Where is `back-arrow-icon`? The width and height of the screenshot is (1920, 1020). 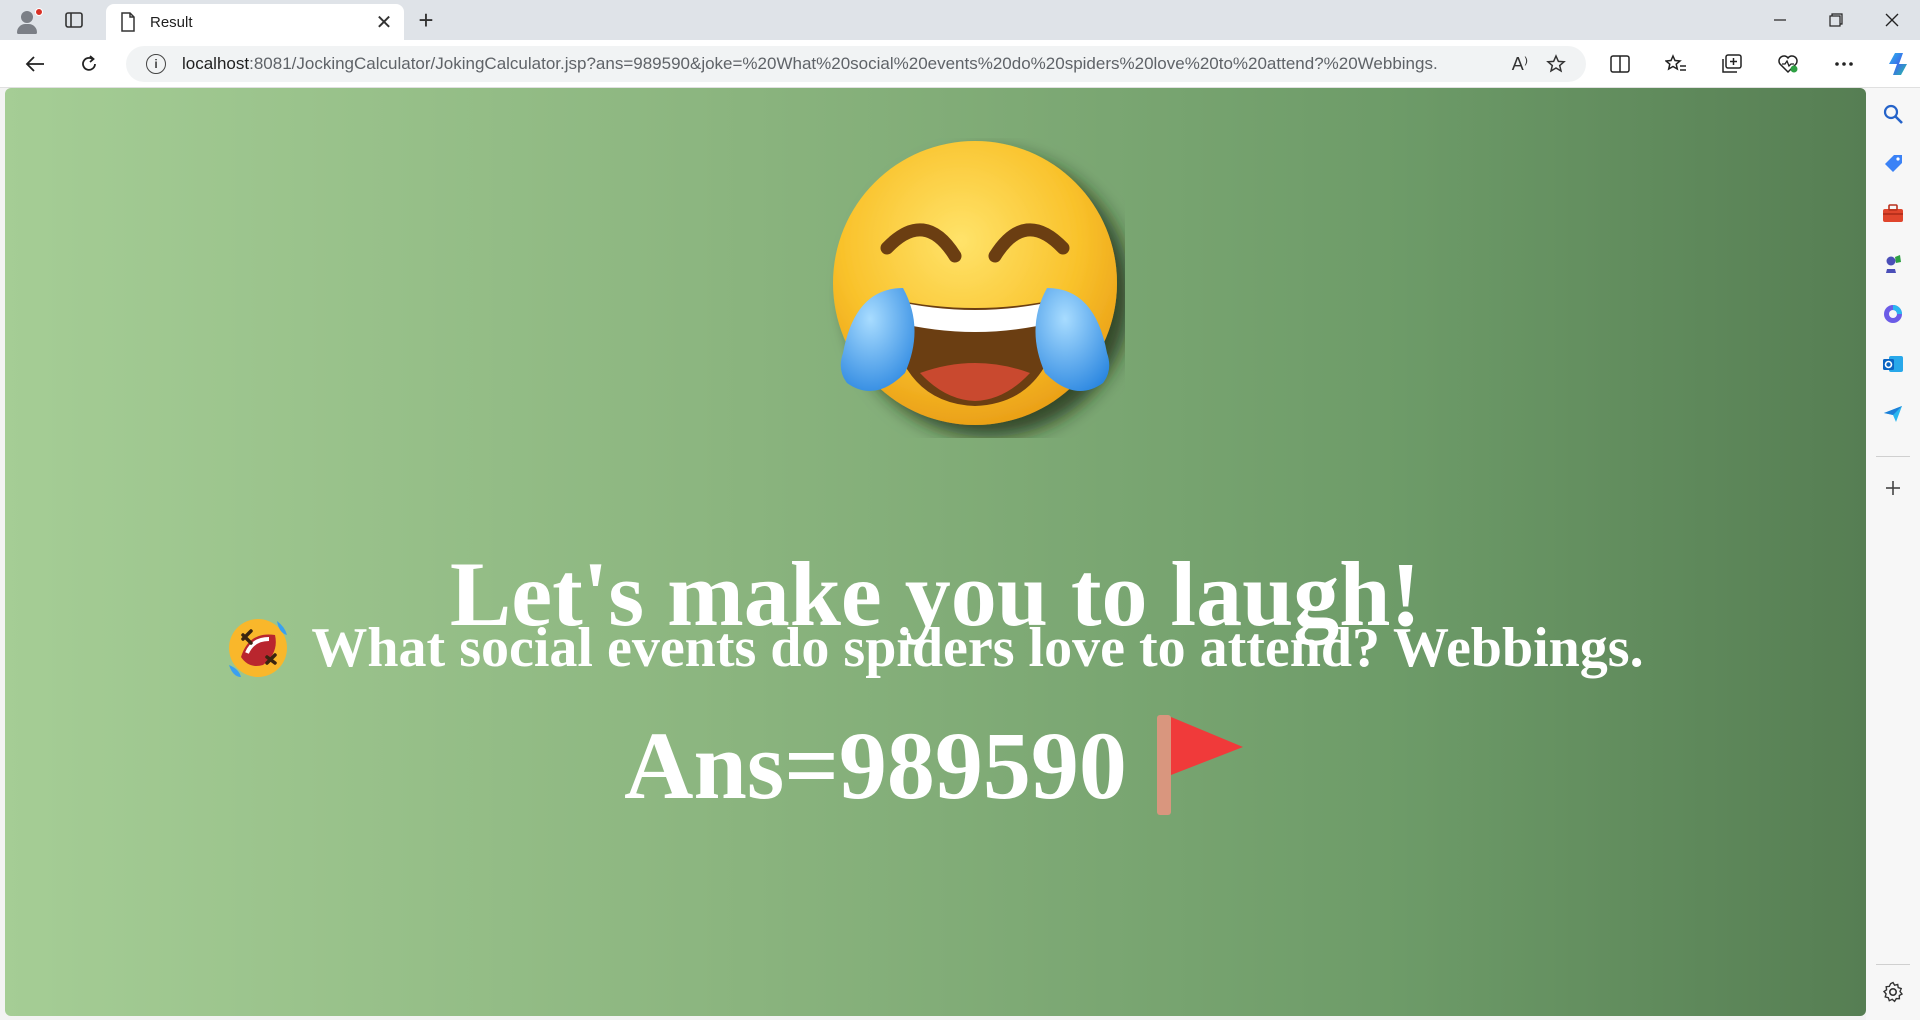 back-arrow-icon is located at coordinates (34, 64).